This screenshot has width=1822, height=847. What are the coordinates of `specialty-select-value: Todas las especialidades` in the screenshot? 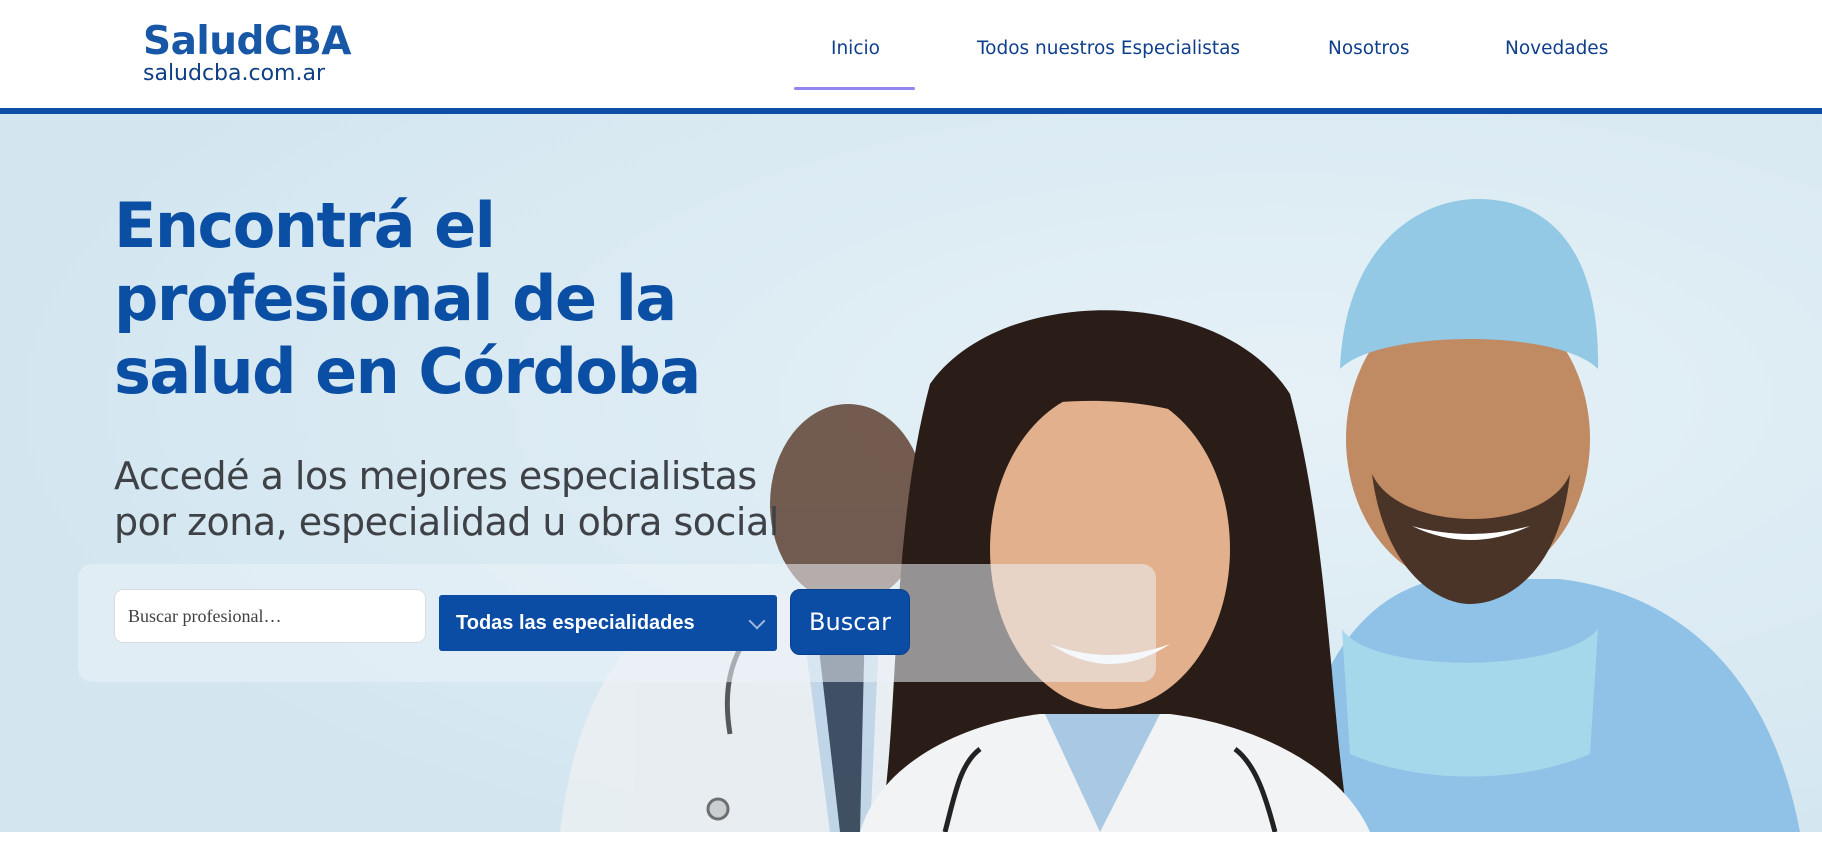 It's located at (575, 623).